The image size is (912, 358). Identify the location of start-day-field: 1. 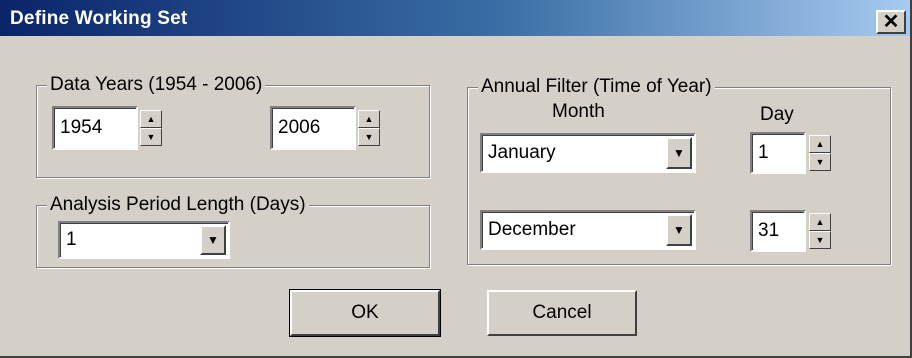
(778, 153).